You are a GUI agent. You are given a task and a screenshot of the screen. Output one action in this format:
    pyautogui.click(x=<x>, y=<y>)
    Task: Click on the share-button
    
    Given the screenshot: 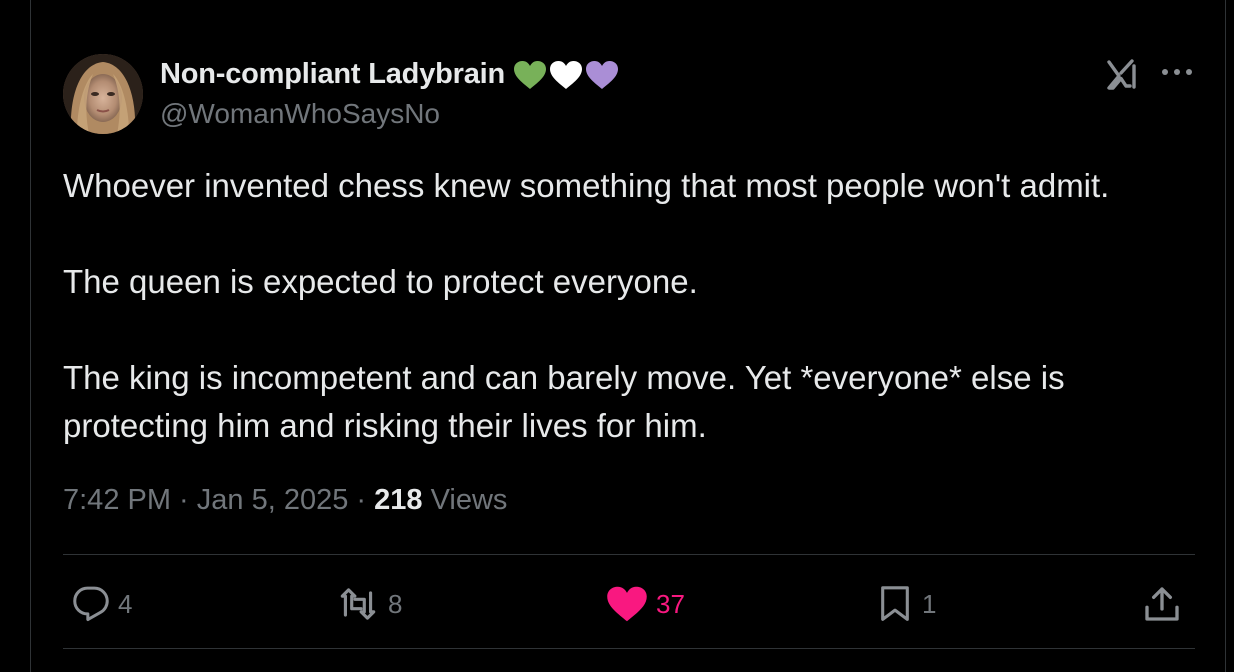 What is the action you would take?
    pyautogui.click(x=1162, y=604)
    